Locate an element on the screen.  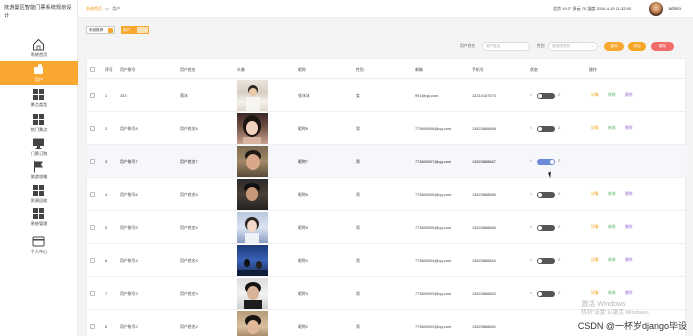
sidebar-item-guide: 旅游攻略 is located at coordinates (39, 170).